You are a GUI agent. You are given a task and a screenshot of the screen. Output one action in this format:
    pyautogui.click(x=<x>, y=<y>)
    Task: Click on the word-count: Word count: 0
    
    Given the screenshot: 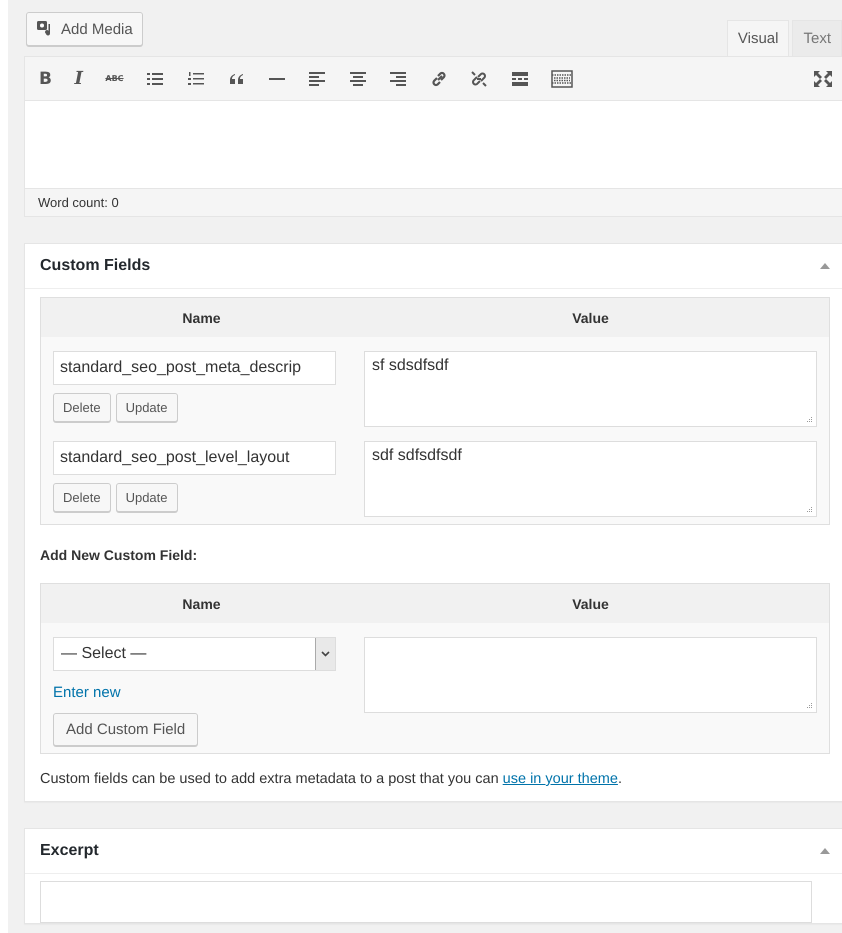 What is the action you would take?
    pyautogui.click(x=78, y=202)
    